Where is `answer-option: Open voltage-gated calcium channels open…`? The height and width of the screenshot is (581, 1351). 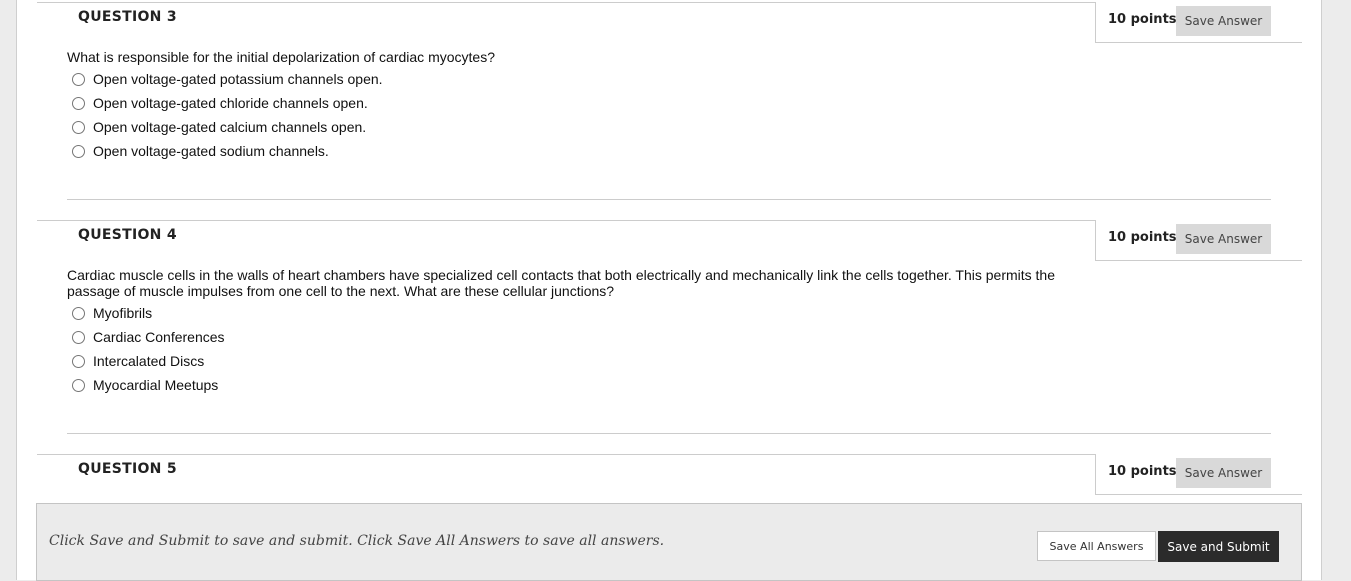 answer-option: Open voltage-gated calcium channels open… is located at coordinates (219, 127).